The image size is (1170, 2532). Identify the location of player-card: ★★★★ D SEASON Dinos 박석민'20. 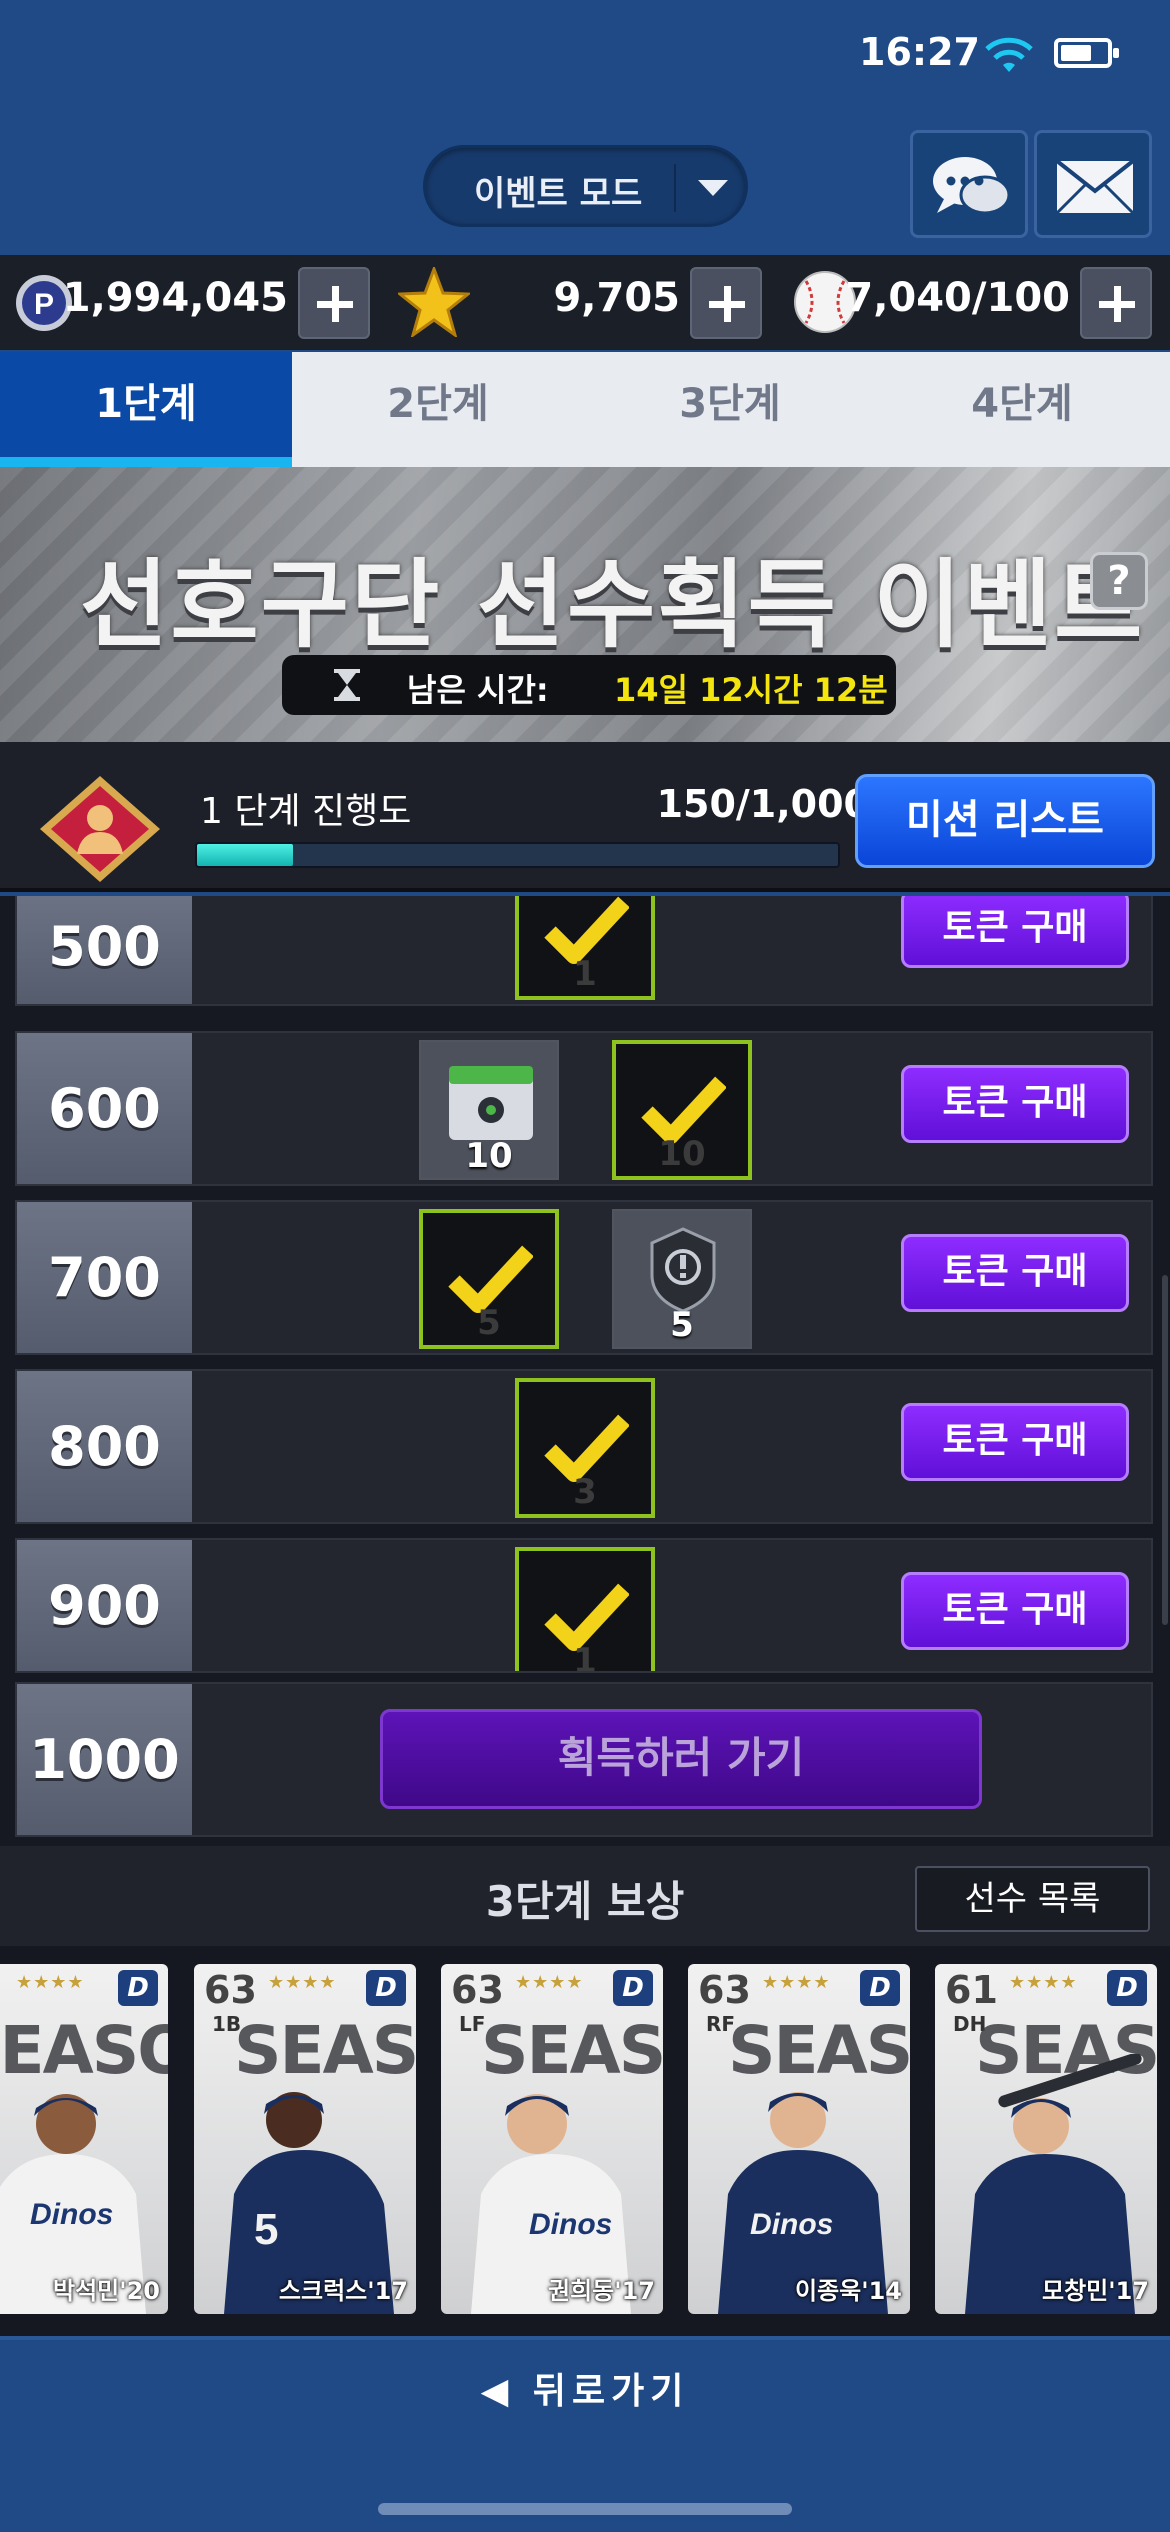
(84, 2139).